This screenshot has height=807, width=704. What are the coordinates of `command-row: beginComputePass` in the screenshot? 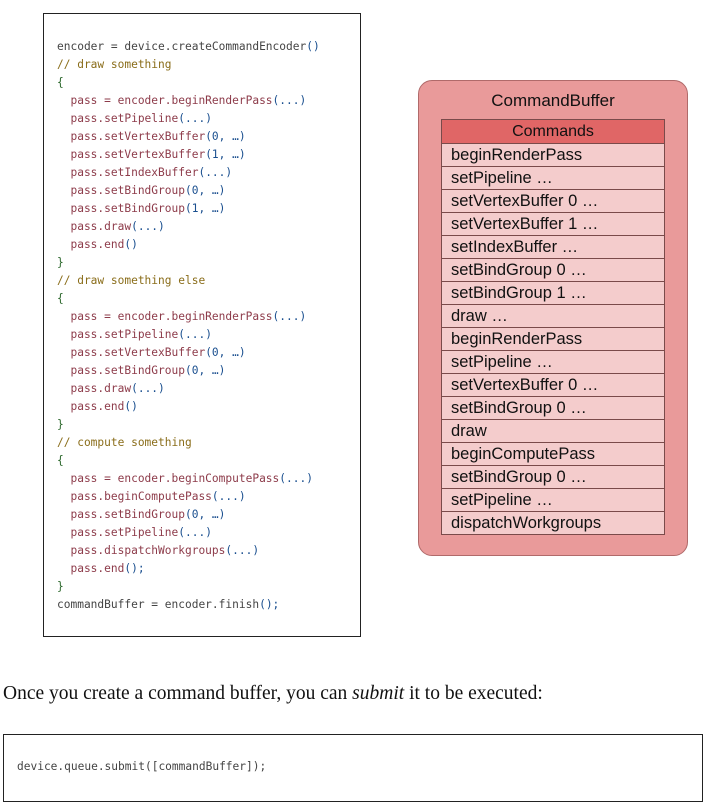 It's located at (553, 454).